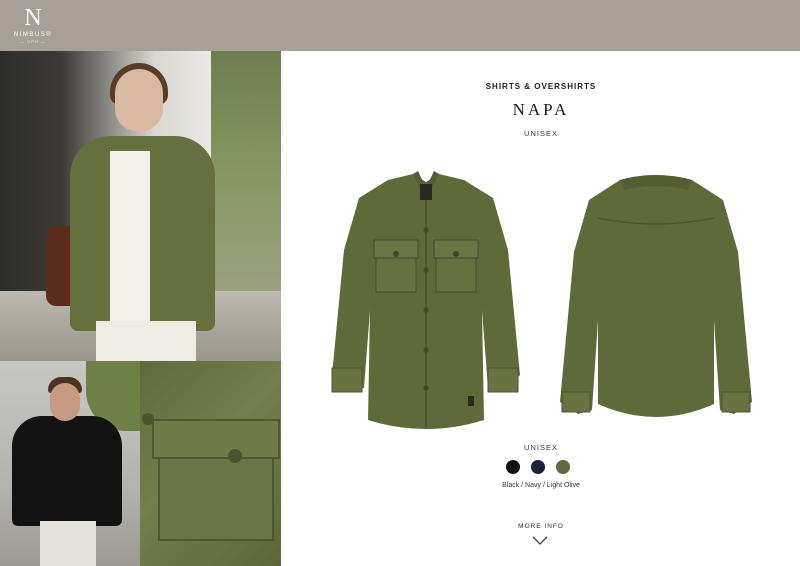  I want to click on more-info-link: MORE INFO, so click(541, 526).